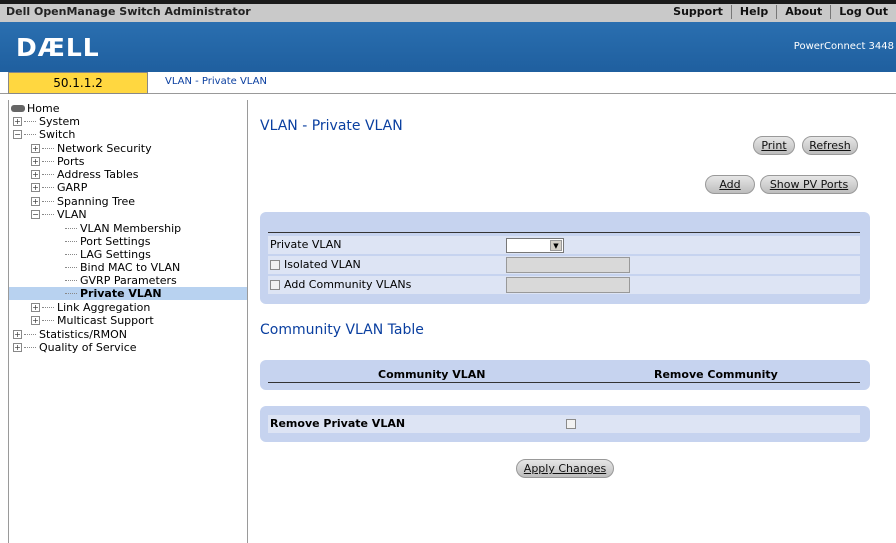 The width and height of the screenshot is (896, 543). Describe the element at coordinates (535, 245) in the screenshot. I see `private-vlan-select: ▼` at that location.